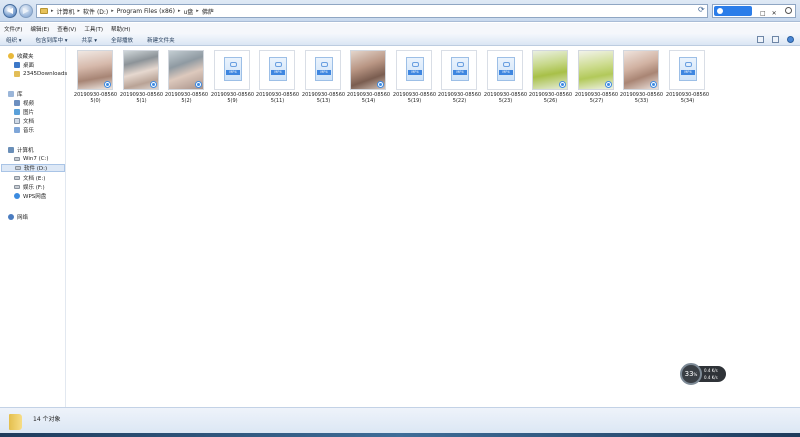 This screenshot has height=437, width=800. Describe the element at coordinates (10, 11) in the screenshot. I see `back-button: ◀` at that location.